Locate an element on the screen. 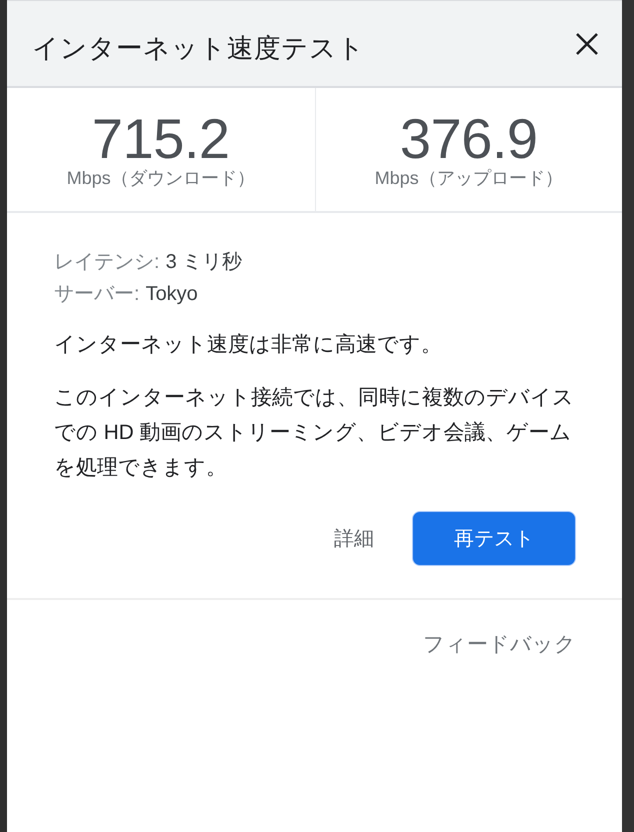 Image resolution: width=634 pixels, height=832 pixels. speed-value: 715.2 is located at coordinates (161, 139).